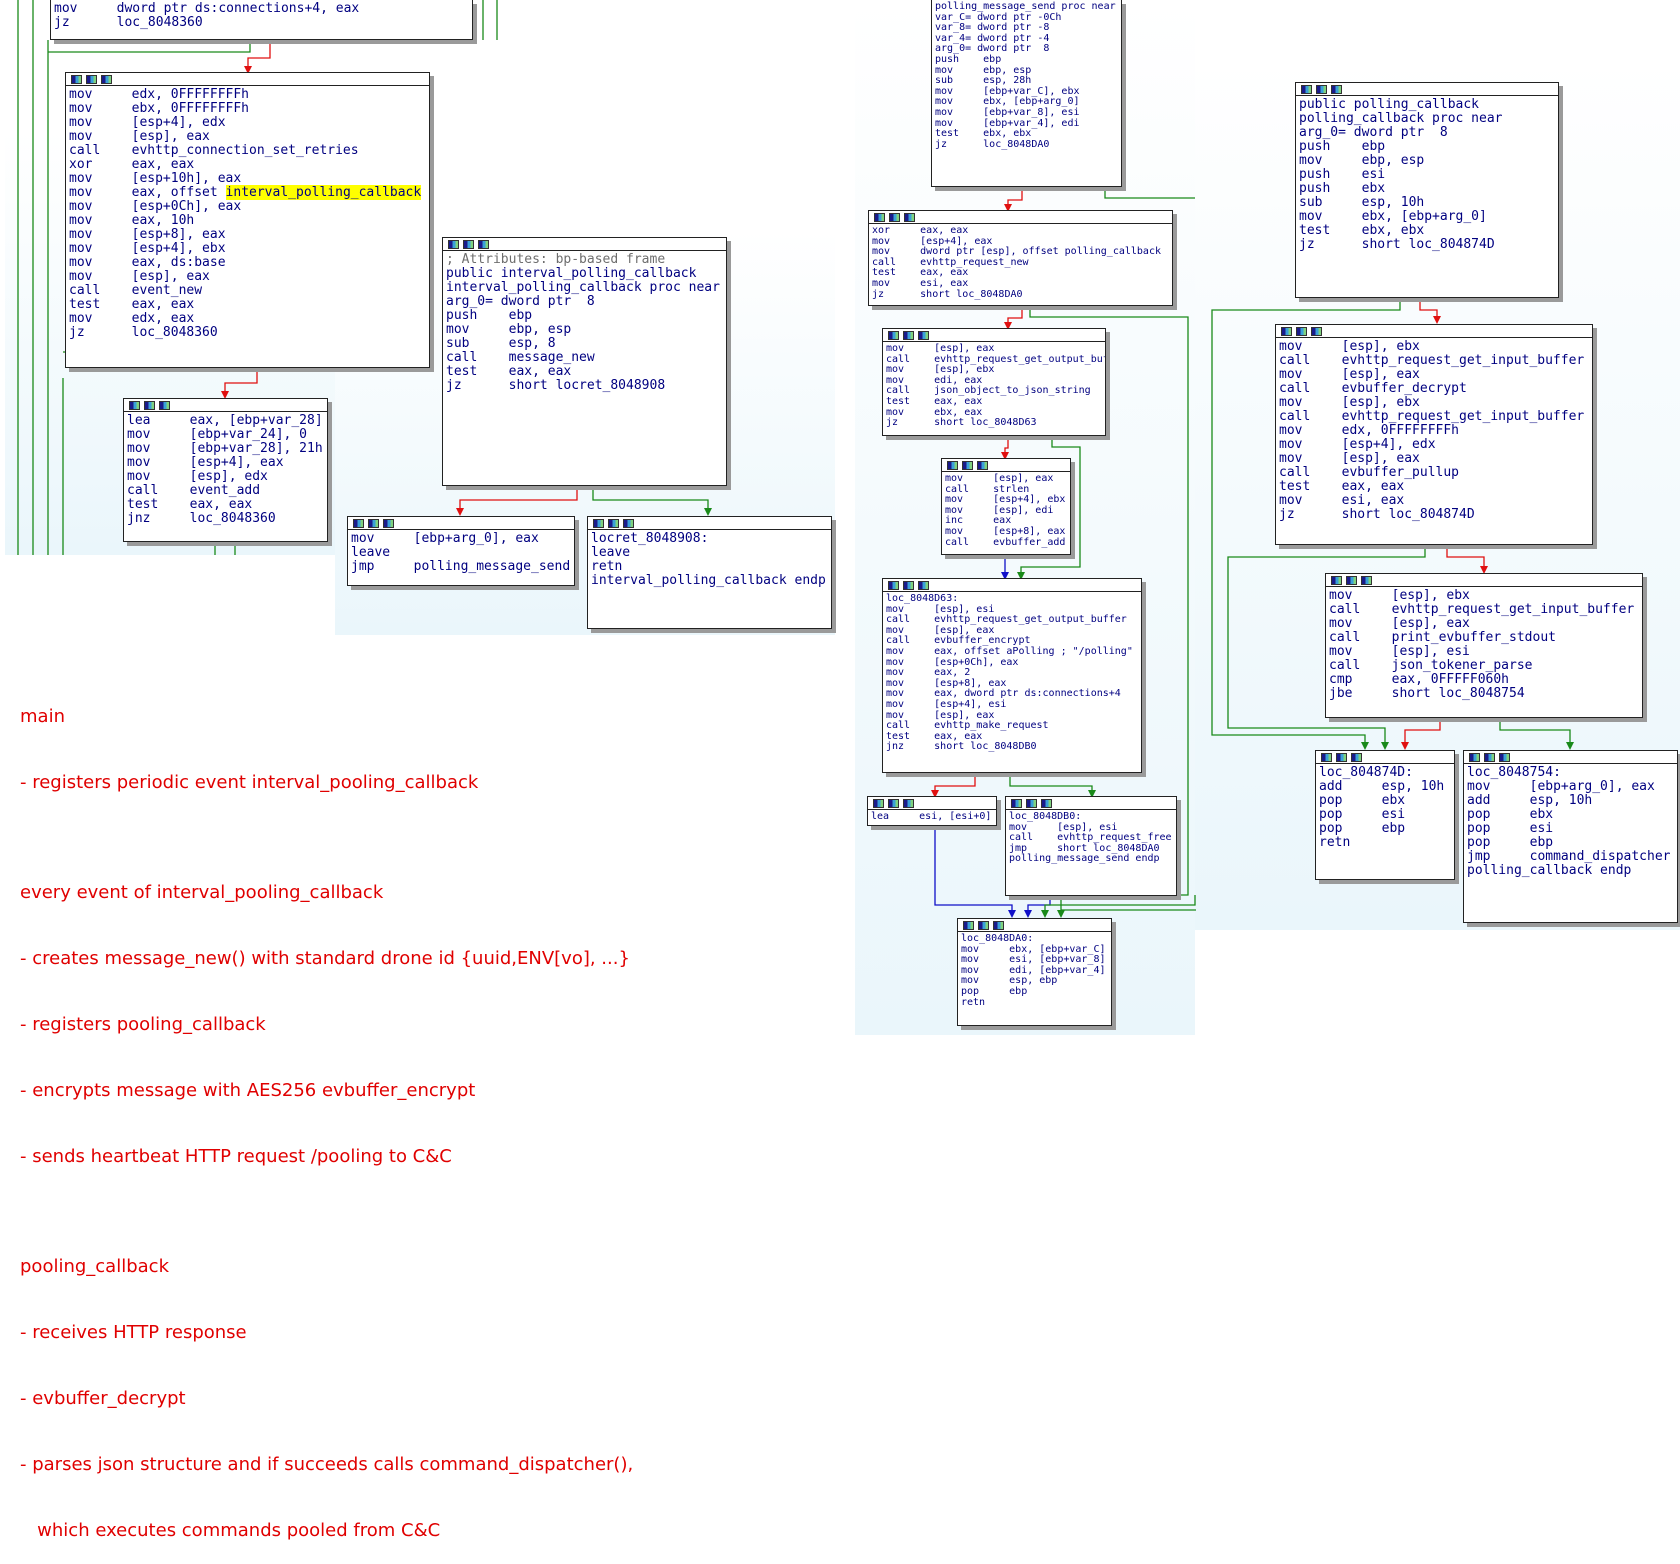  What do you see at coordinates (1020, 284) in the screenshot?
I see `asm-line: mov esi, eax` at bounding box center [1020, 284].